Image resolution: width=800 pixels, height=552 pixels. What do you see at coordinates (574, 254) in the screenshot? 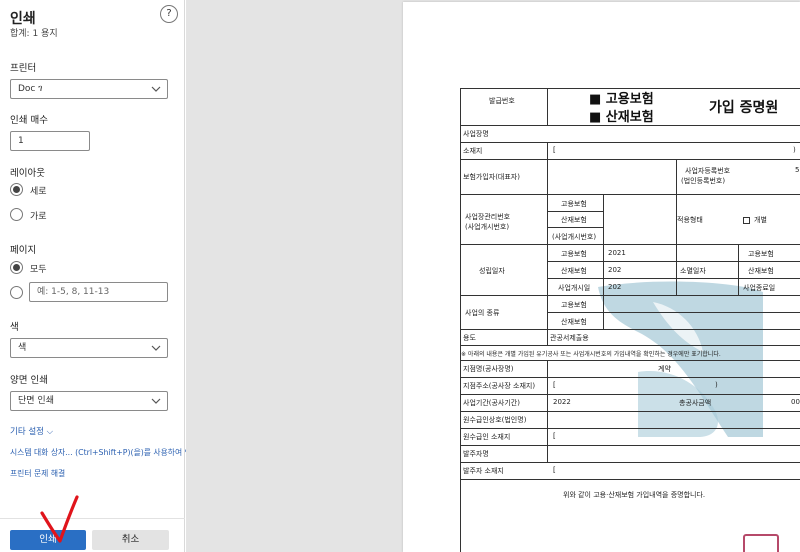
I see `est-employment-label: 고용보험` at bounding box center [574, 254].